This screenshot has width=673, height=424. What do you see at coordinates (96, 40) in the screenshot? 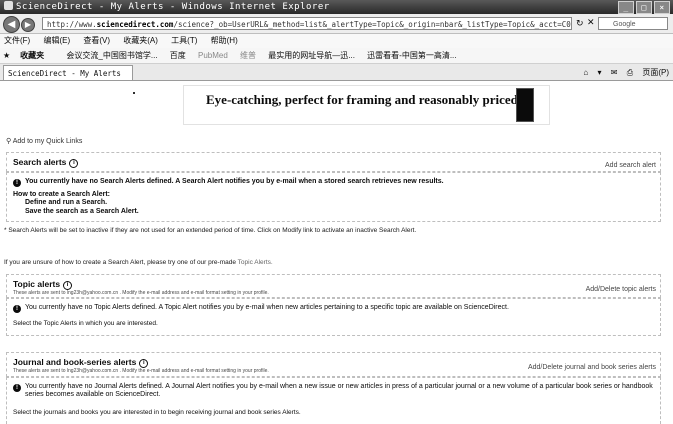
I see `menu-view: 查看(V)` at bounding box center [96, 40].